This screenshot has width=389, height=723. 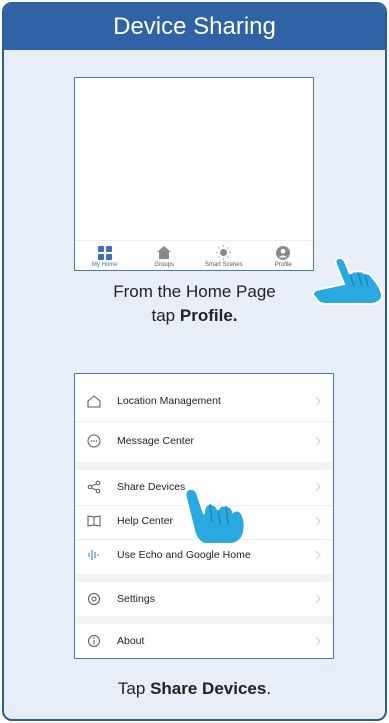 What do you see at coordinates (131, 641) in the screenshot?
I see `menu-item-label: About` at bounding box center [131, 641].